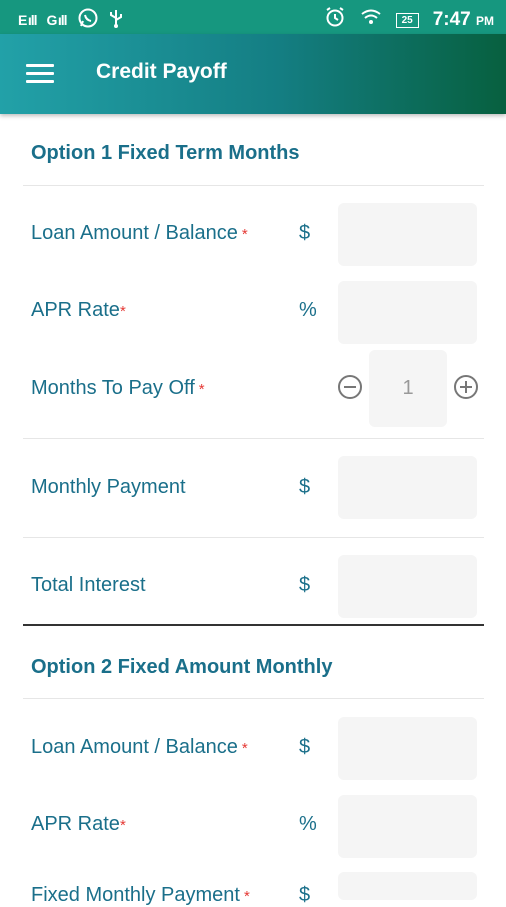 The width and height of the screenshot is (506, 907). What do you see at coordinates (485, 21) in the screenshot?
I see `clock-ampm: PM` at bounding box center [485, 21].